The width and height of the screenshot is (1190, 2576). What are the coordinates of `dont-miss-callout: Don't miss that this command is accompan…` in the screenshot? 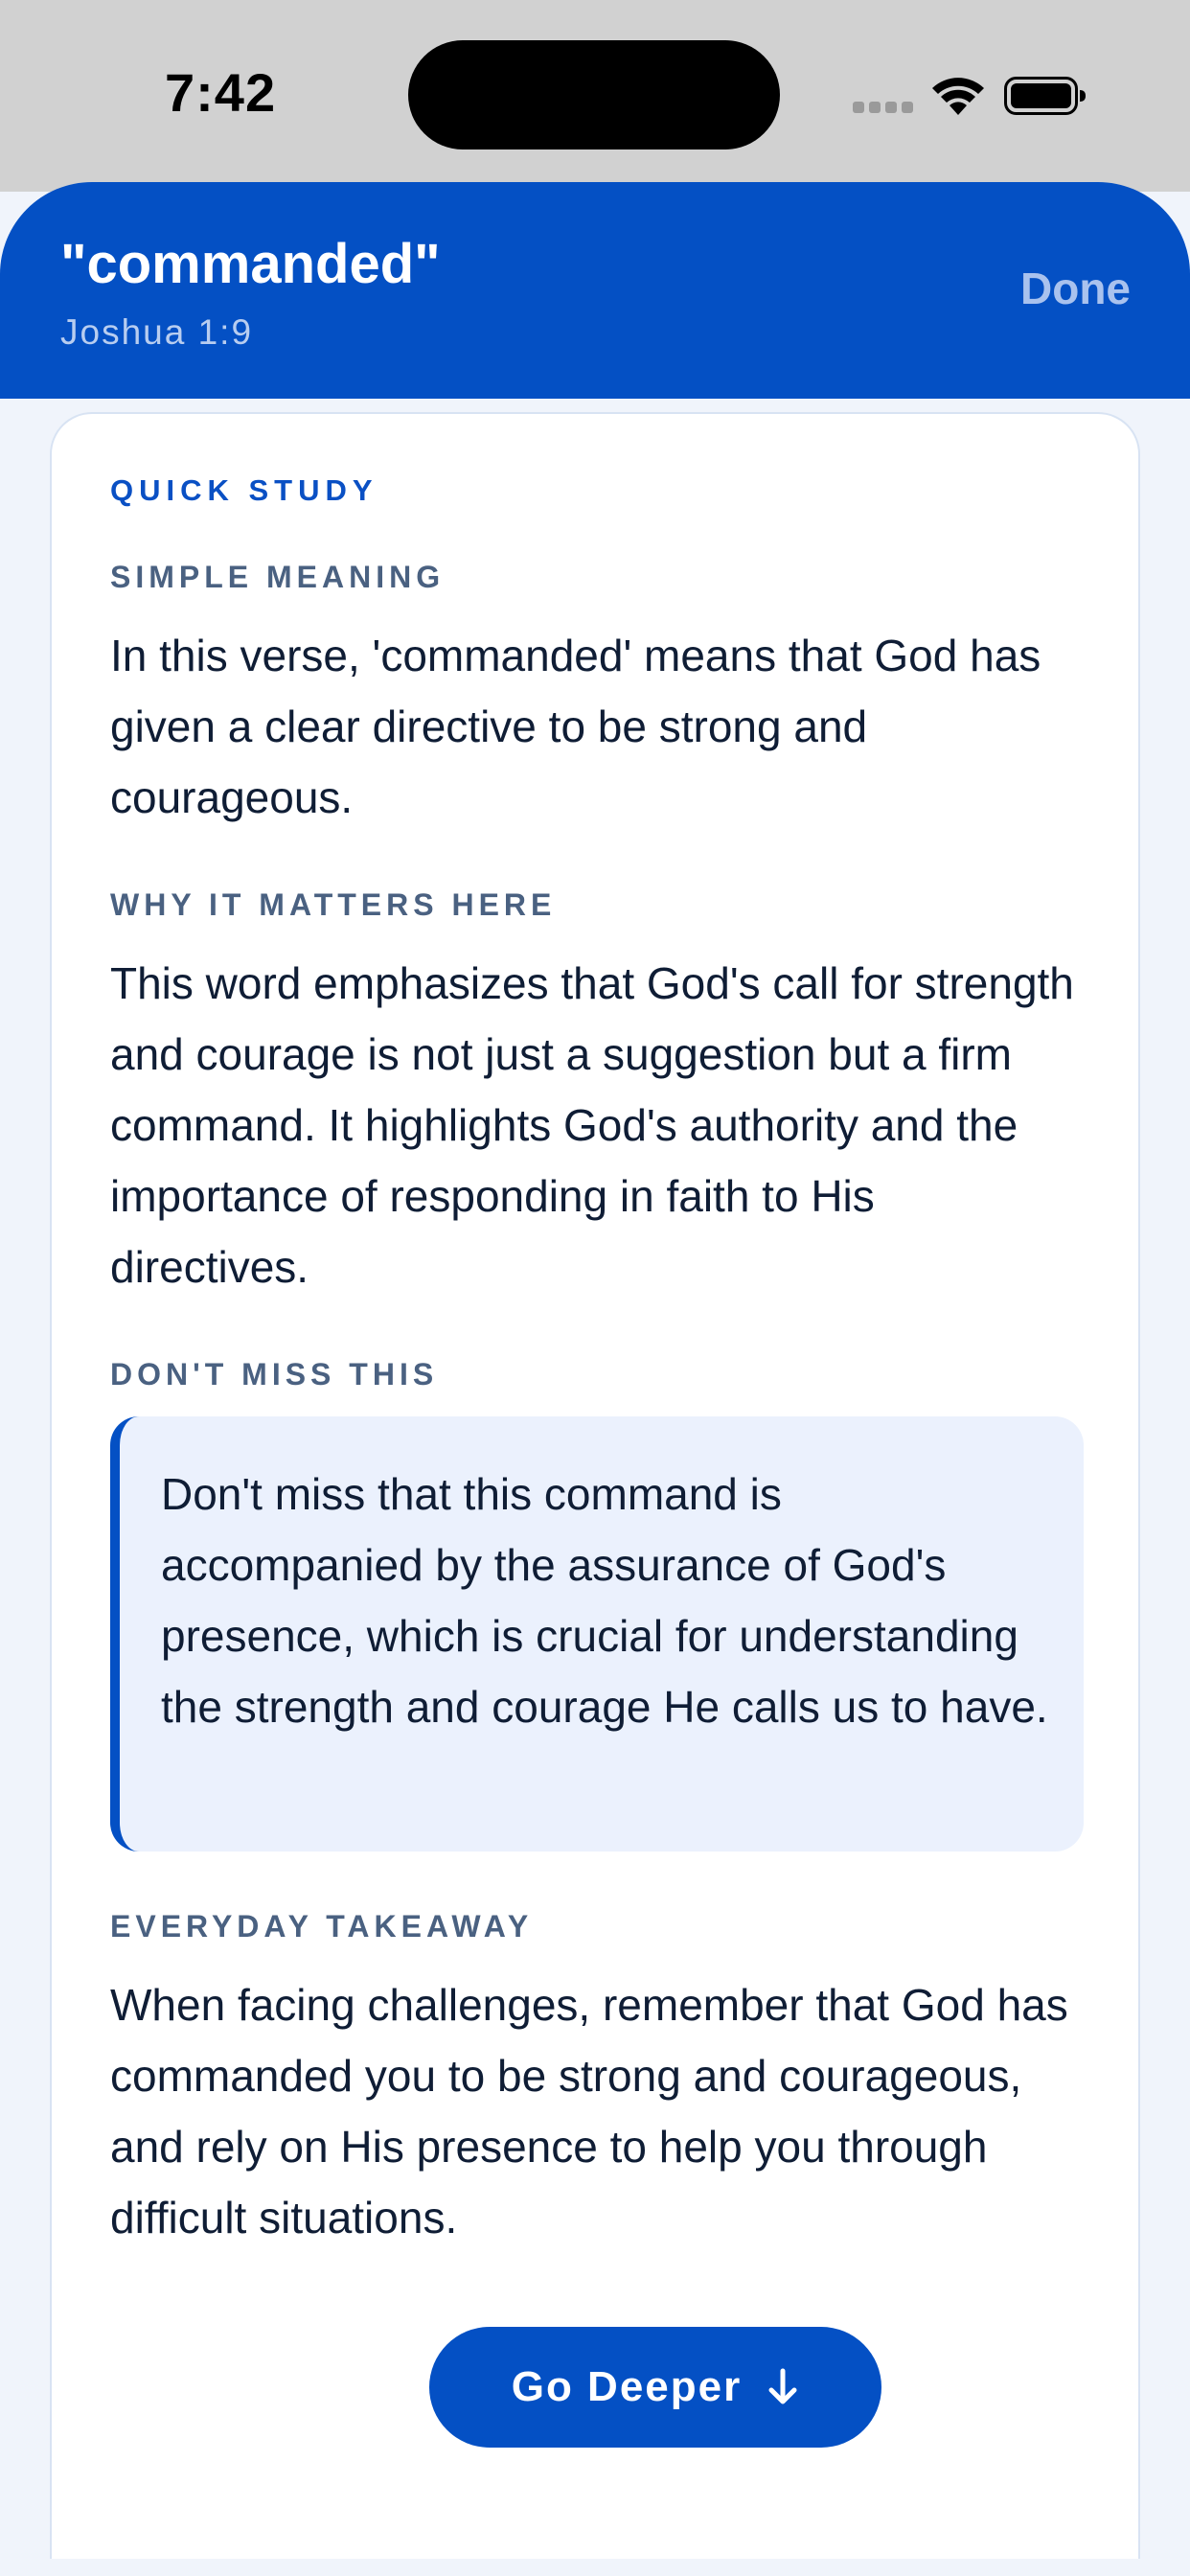 It's located at (597, 1634).